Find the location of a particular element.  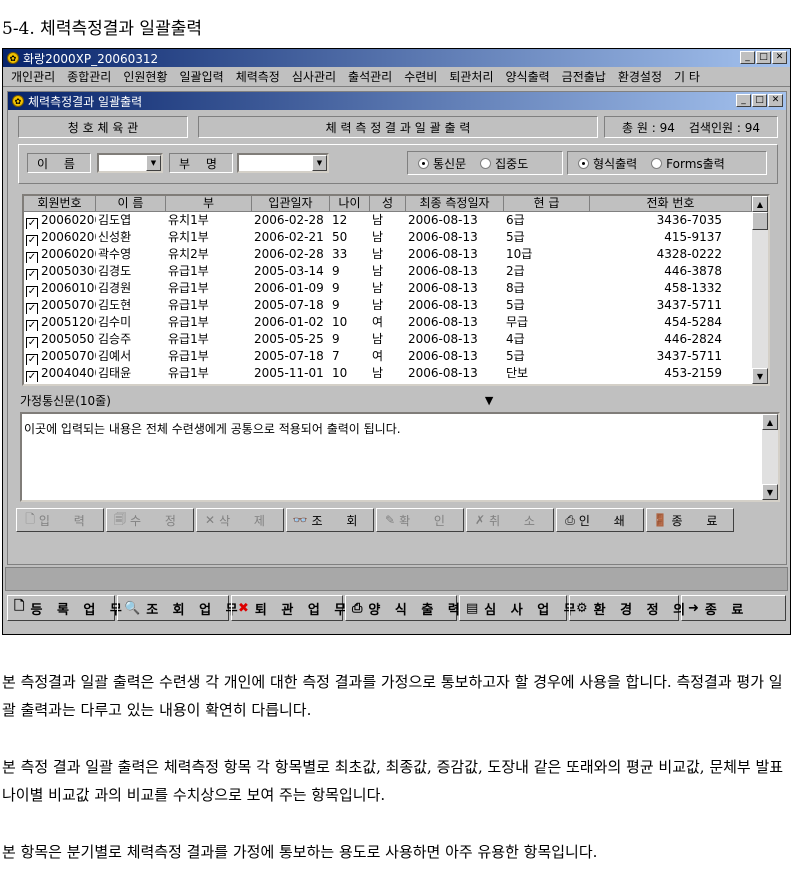

edit-doc-icon: 🗐 is located at coordinates (120, 518).